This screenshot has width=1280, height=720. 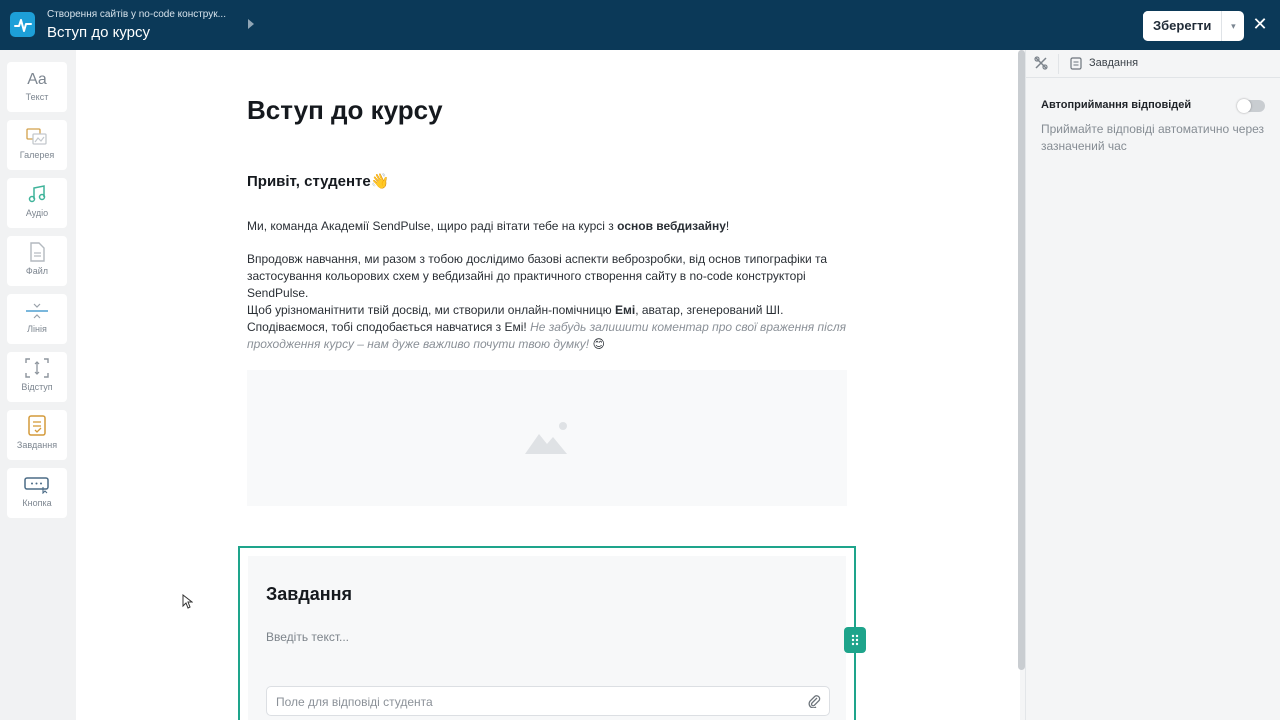 What do you see at coordinates (37, 97) in the screenshot?
I see `tool-label: Текст` at bounding box center [37, 97].